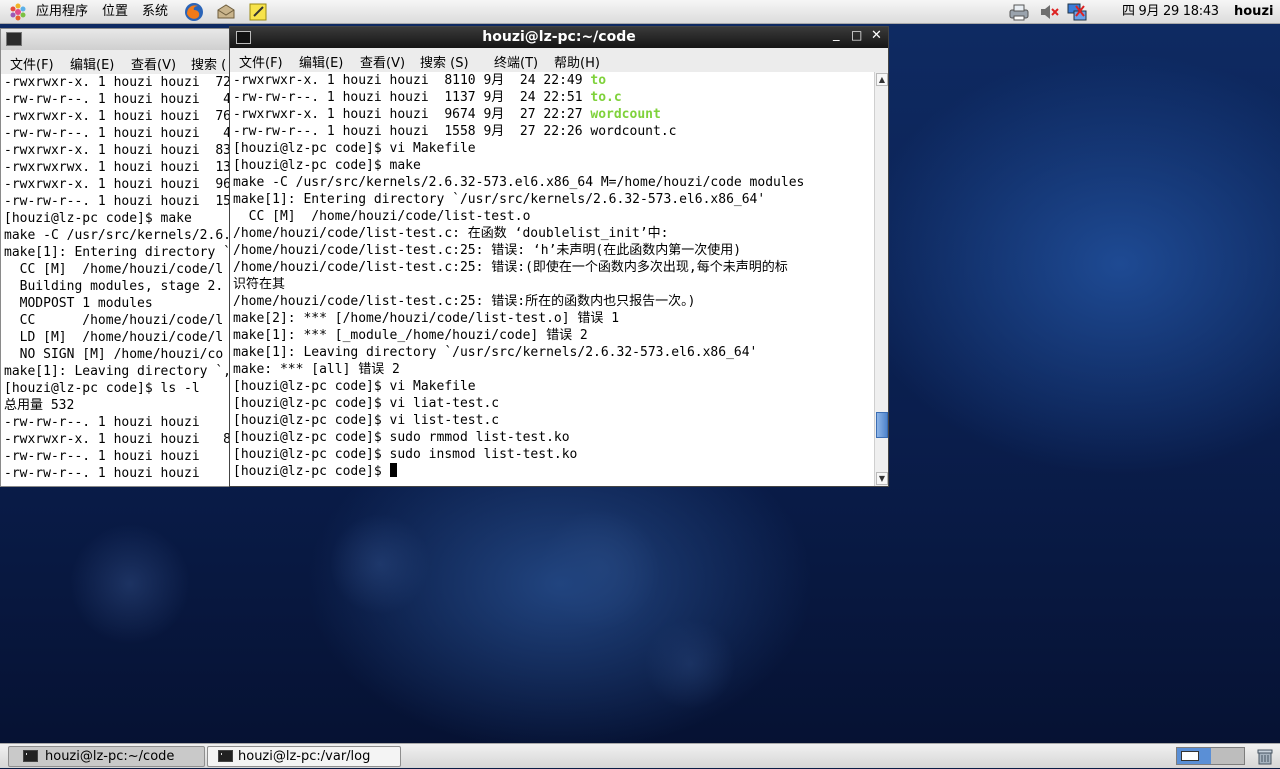 Image resolution: width=1280 pixels, height=769 pixels. I want to click on minimize-button: _, so click(836, 34).